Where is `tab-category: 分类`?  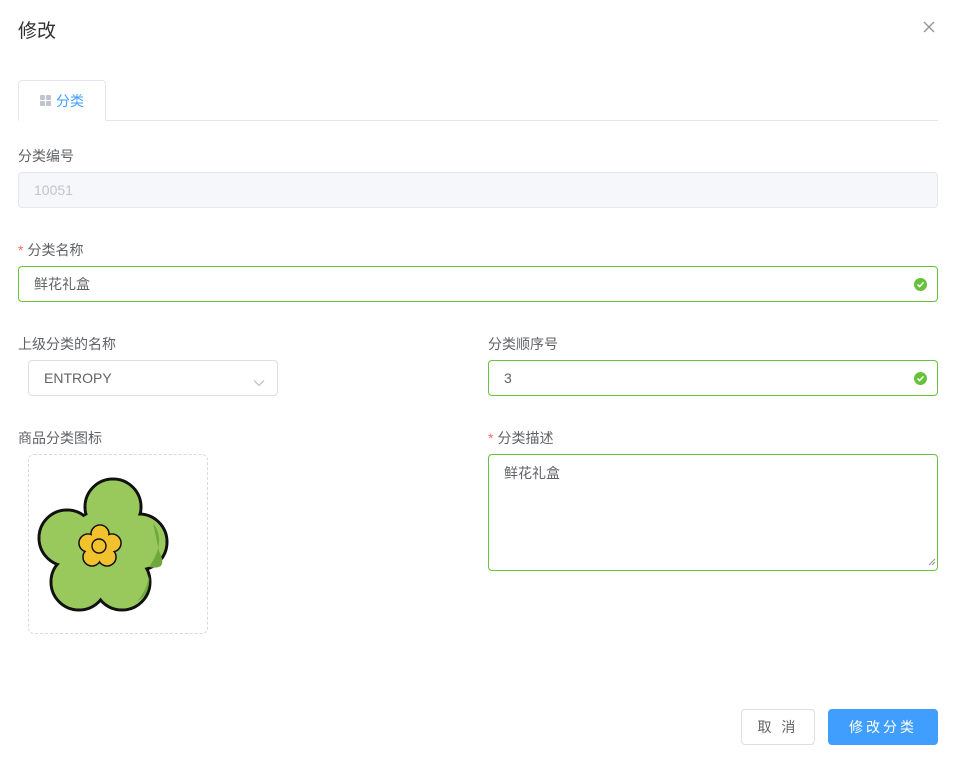 tab-category: 分类 is located at coordinates (62, 100).